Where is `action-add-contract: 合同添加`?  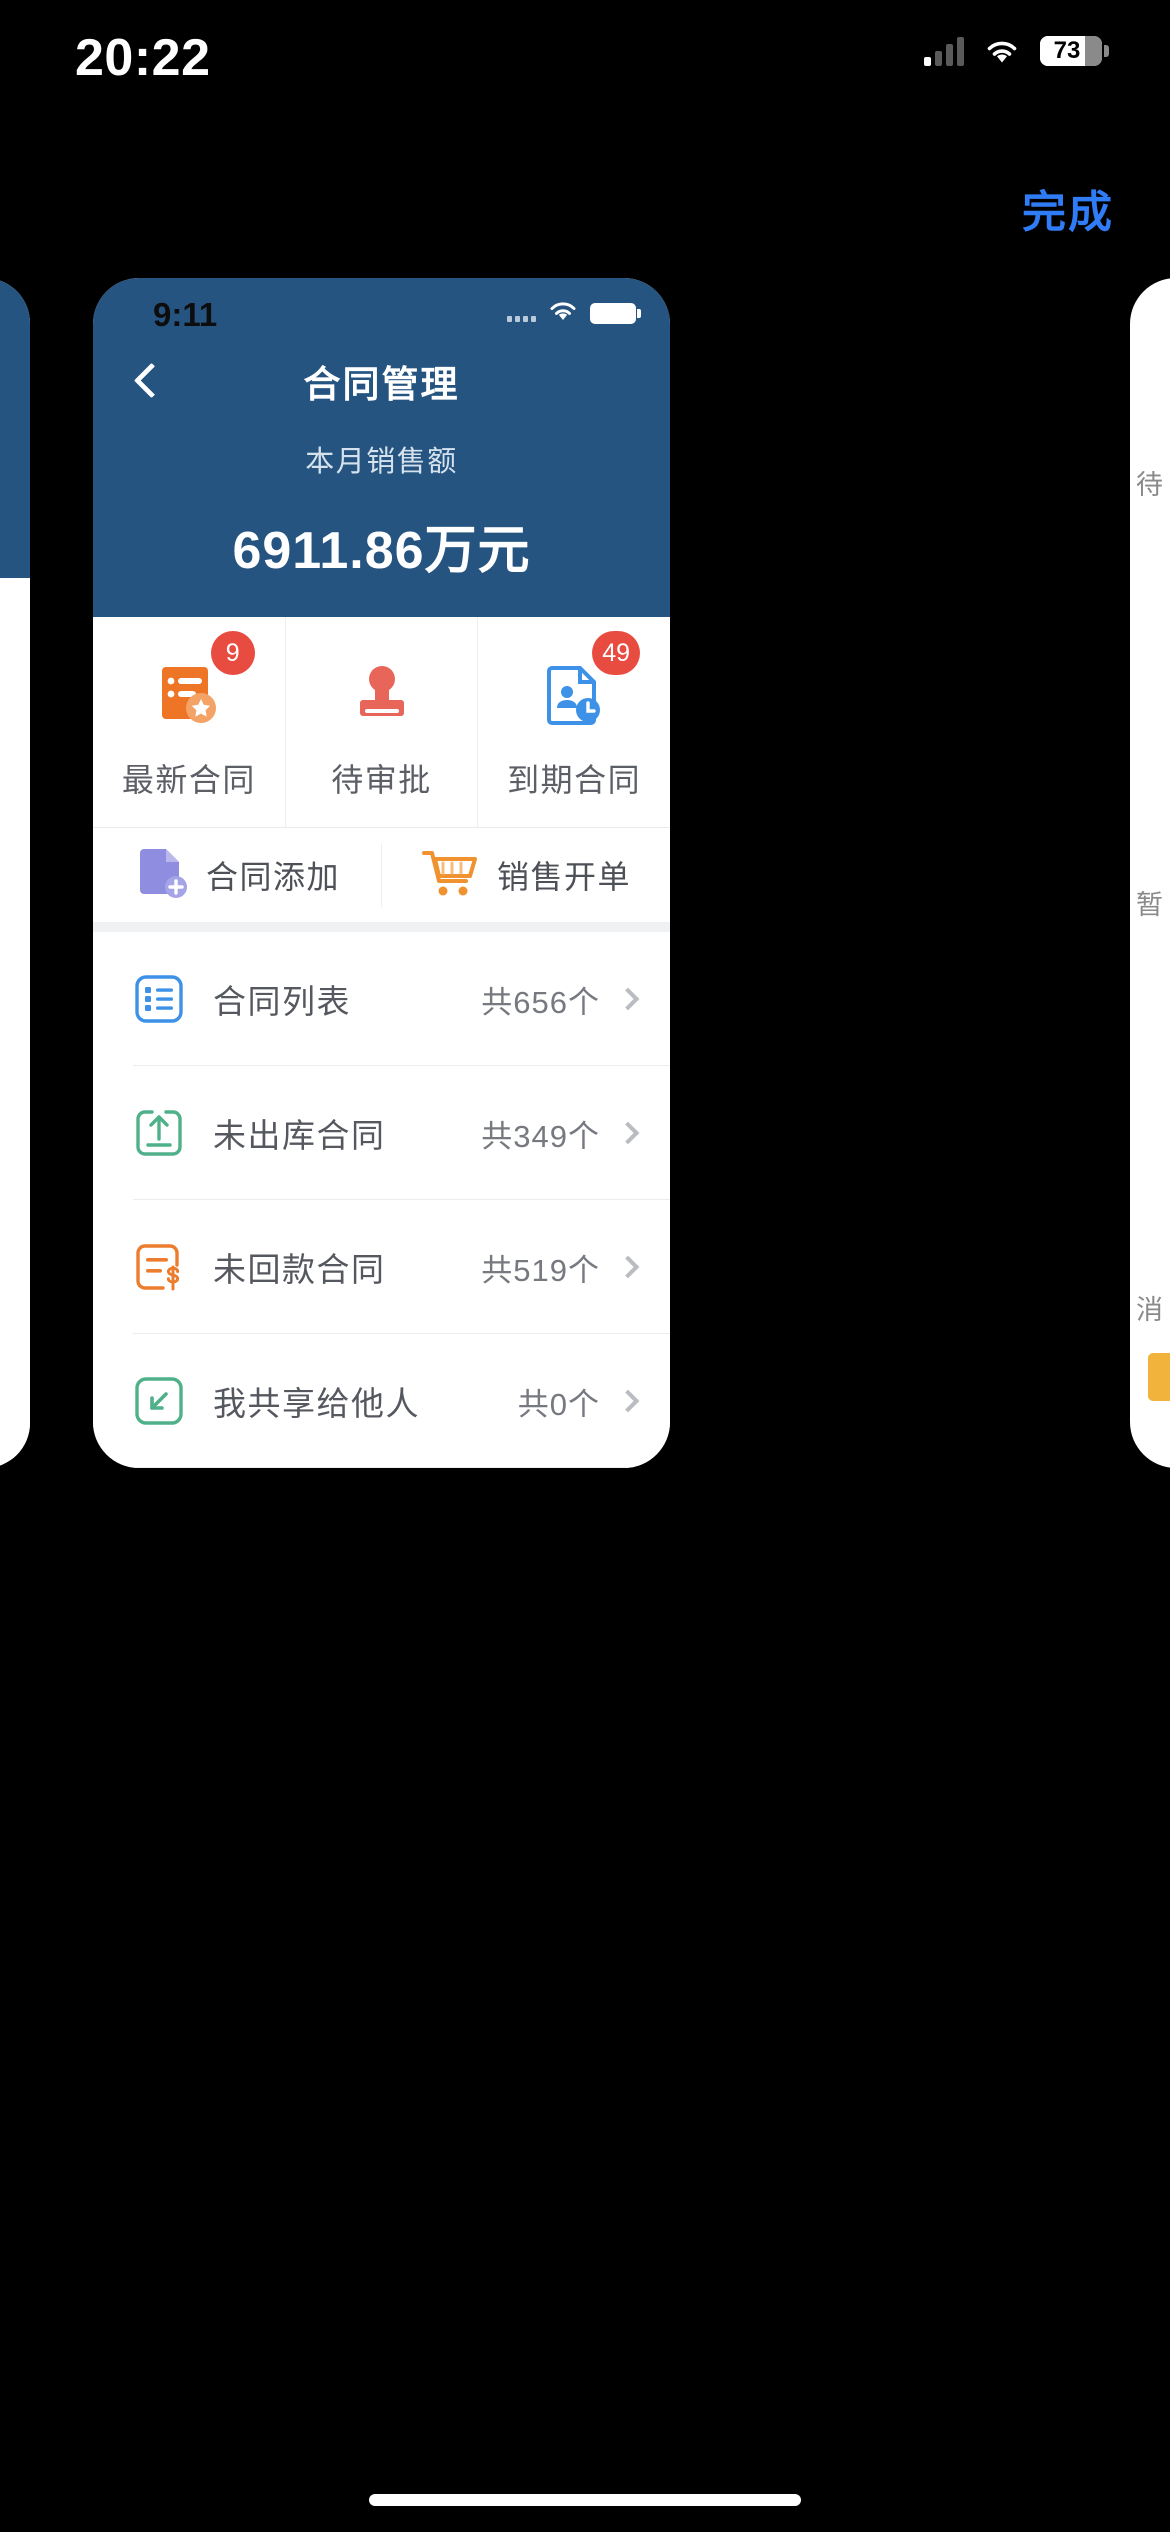
action-add-contract: 合同添加 is located at coordinates (237, 875).